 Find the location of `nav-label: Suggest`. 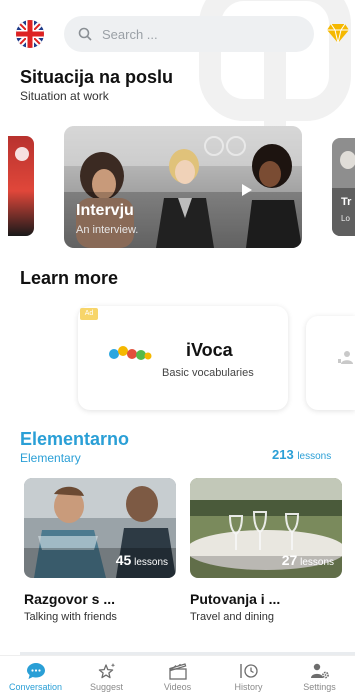

nav-label: Suggest is located at coordinates (106, 687).